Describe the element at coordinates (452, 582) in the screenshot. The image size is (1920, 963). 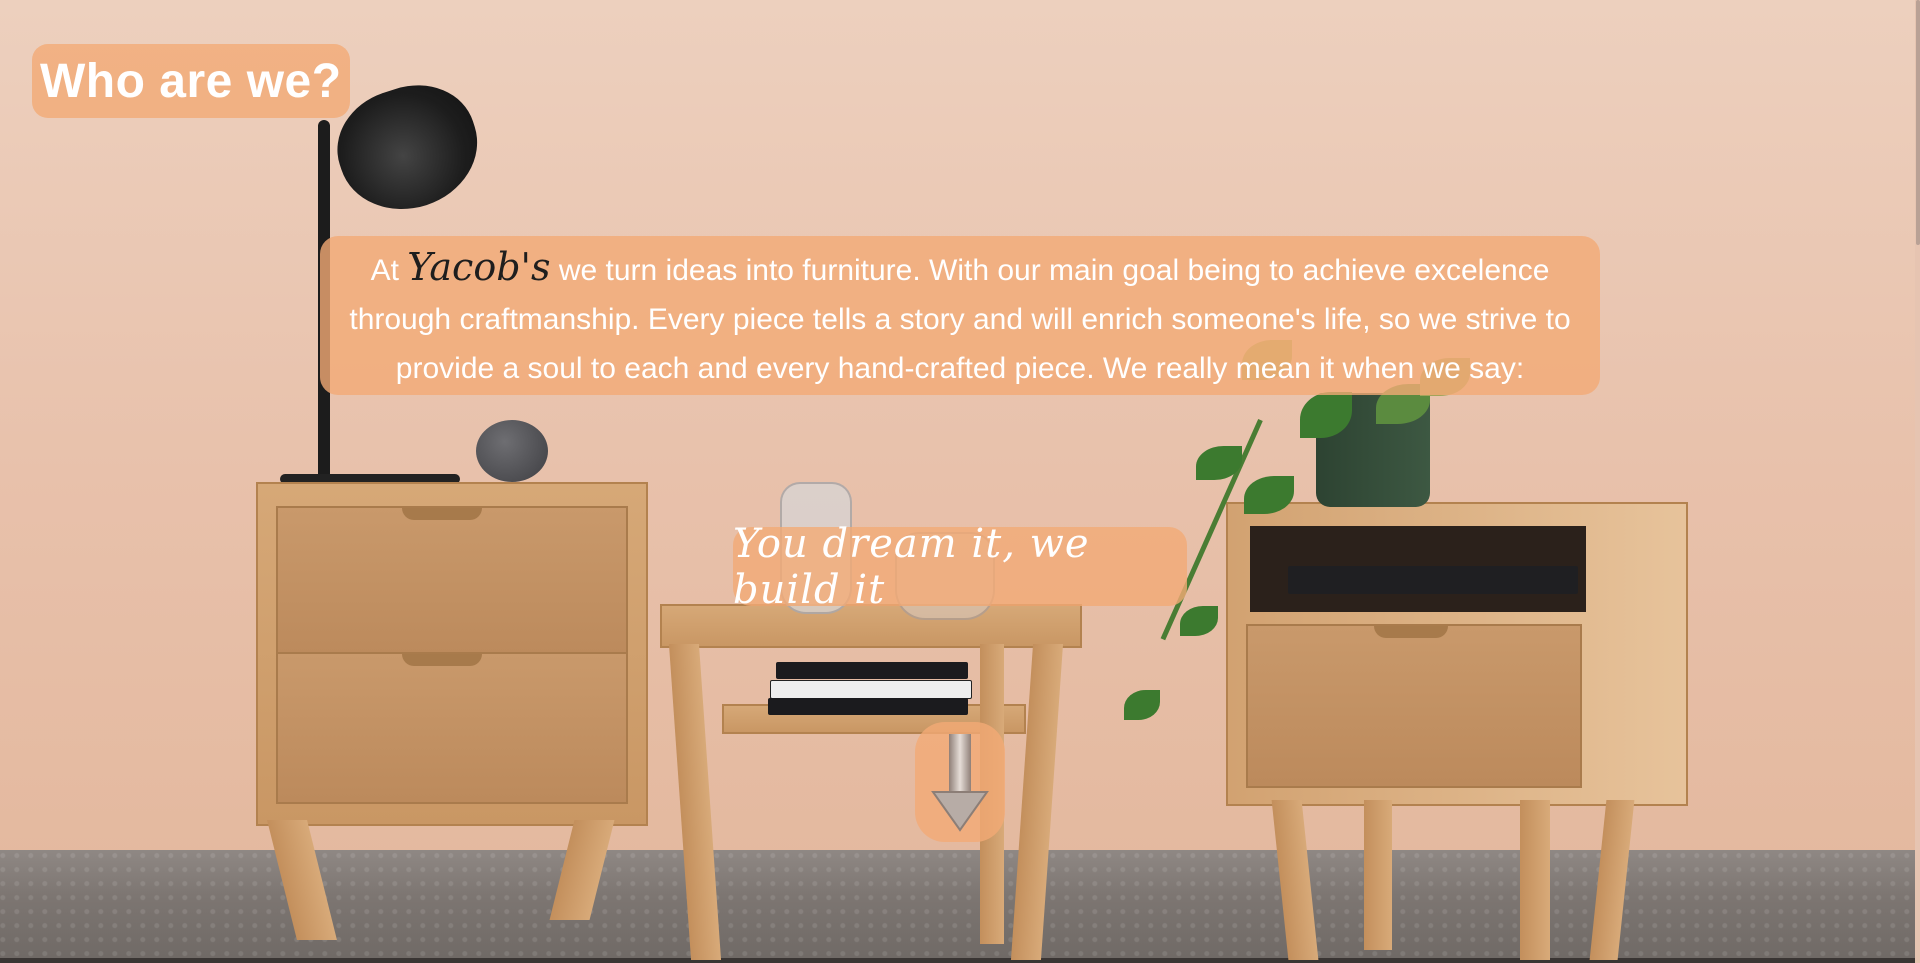
I see `left-drawer-top` at that location.